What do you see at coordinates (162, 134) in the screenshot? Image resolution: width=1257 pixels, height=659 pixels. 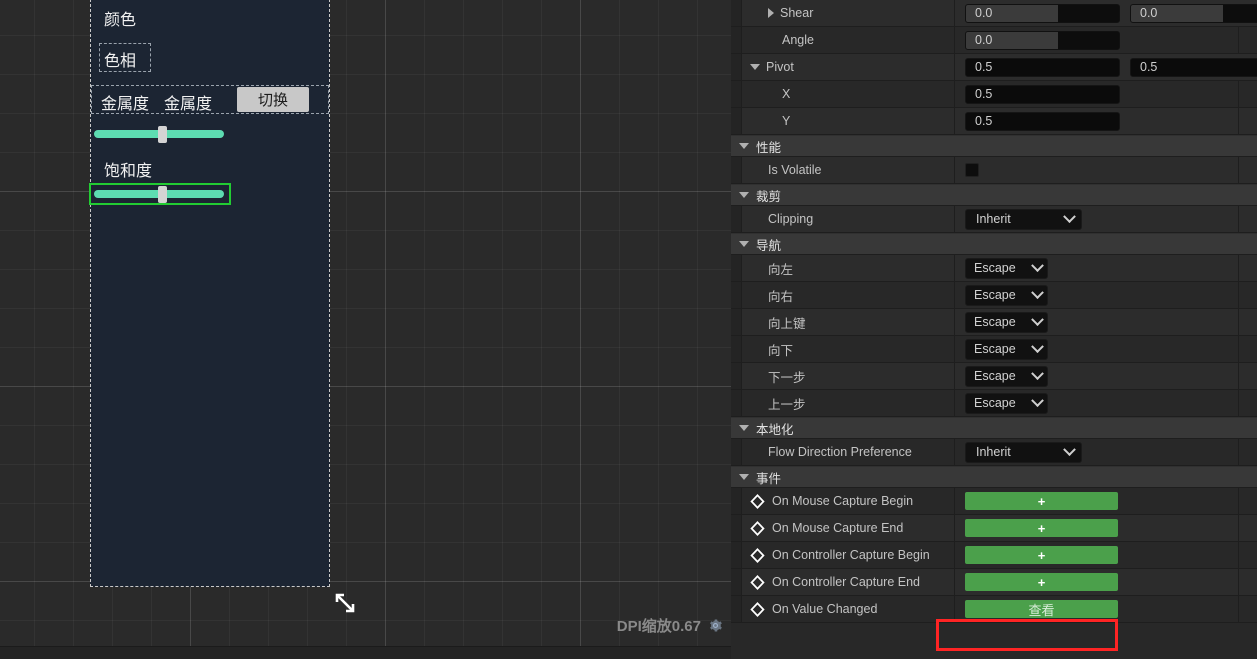 I see `hue-slider-handle` at bounding box center [162, 134].